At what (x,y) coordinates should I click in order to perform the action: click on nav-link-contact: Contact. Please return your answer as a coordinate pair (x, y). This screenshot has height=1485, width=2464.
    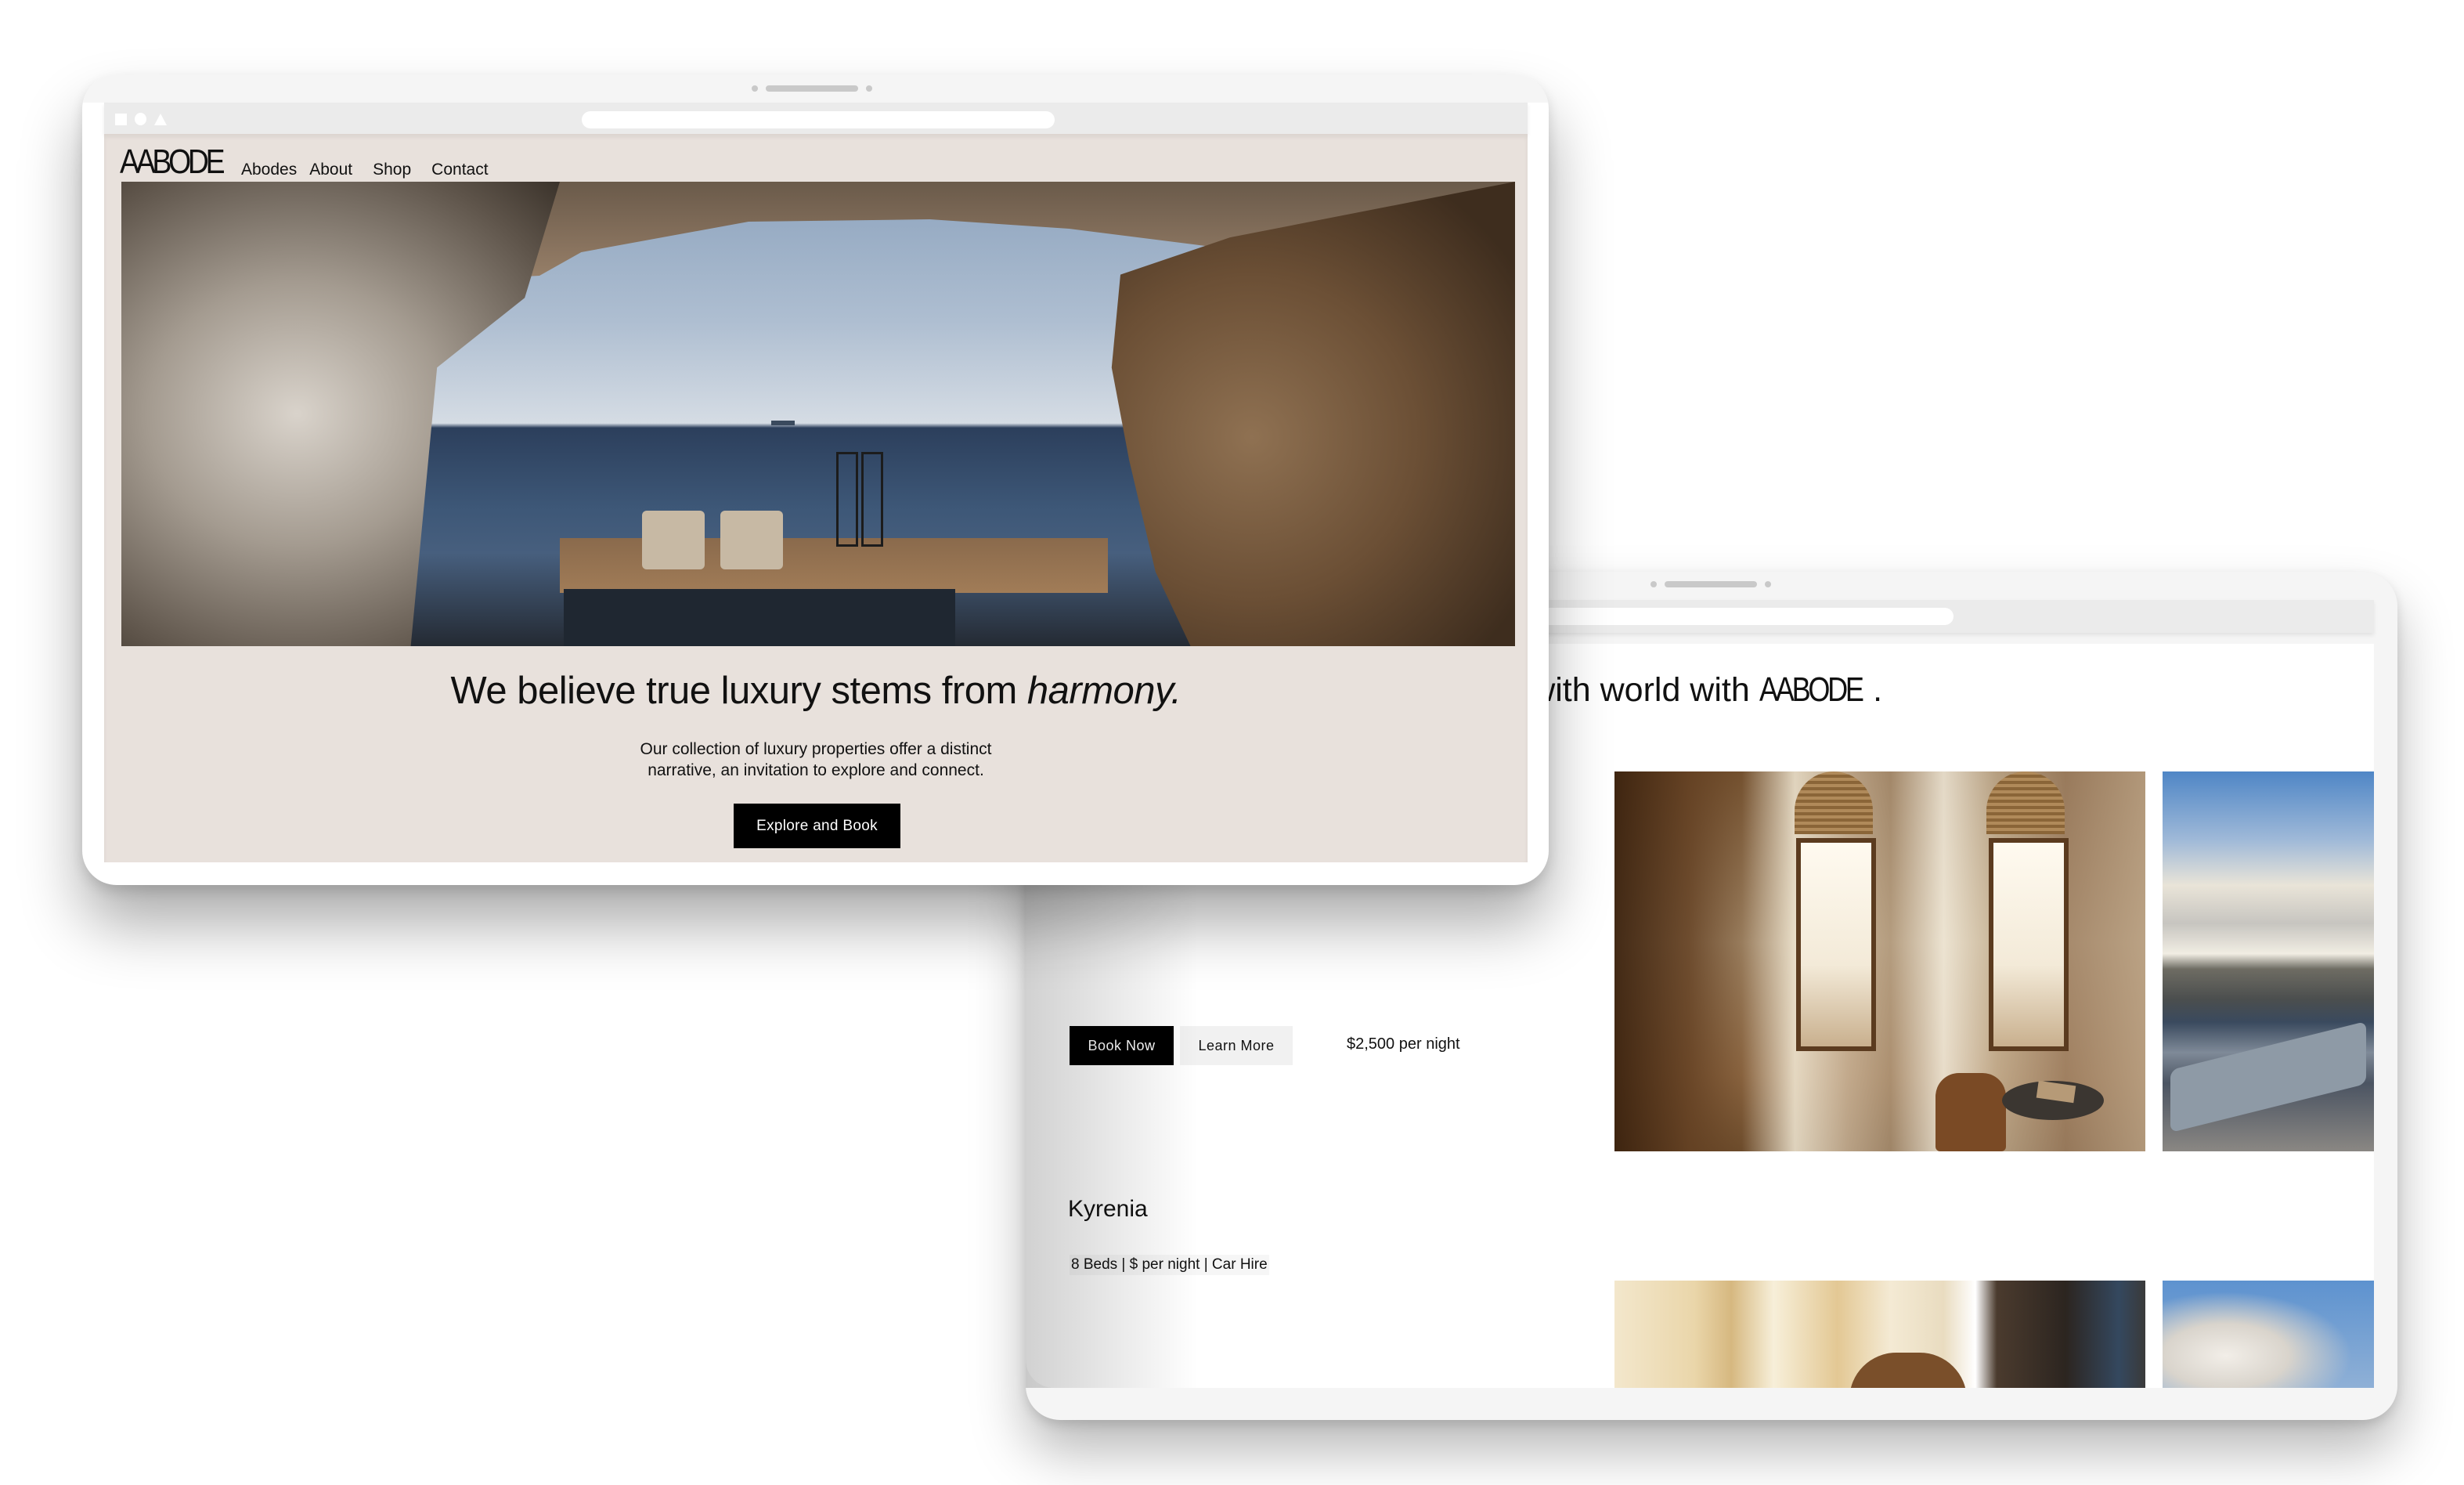
    Looking at the image, I should click on (459, 170).